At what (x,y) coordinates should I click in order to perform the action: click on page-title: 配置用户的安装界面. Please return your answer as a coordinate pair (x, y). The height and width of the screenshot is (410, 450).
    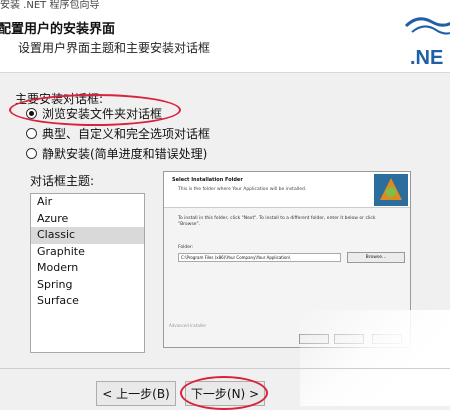
    Looking at the image, I should click on (58, 29).